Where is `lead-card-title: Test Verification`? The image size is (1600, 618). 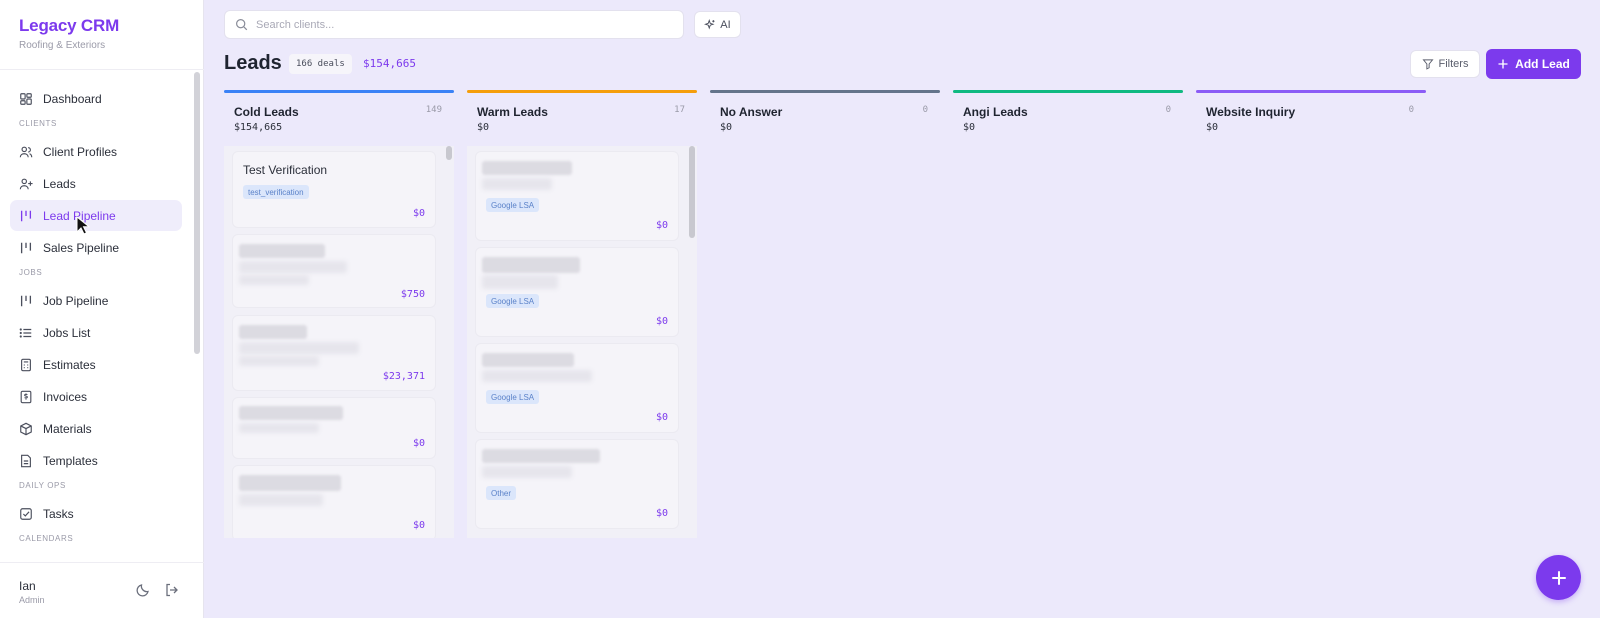
lead-card-title: Test Verification is located at coordinates (285, 170).